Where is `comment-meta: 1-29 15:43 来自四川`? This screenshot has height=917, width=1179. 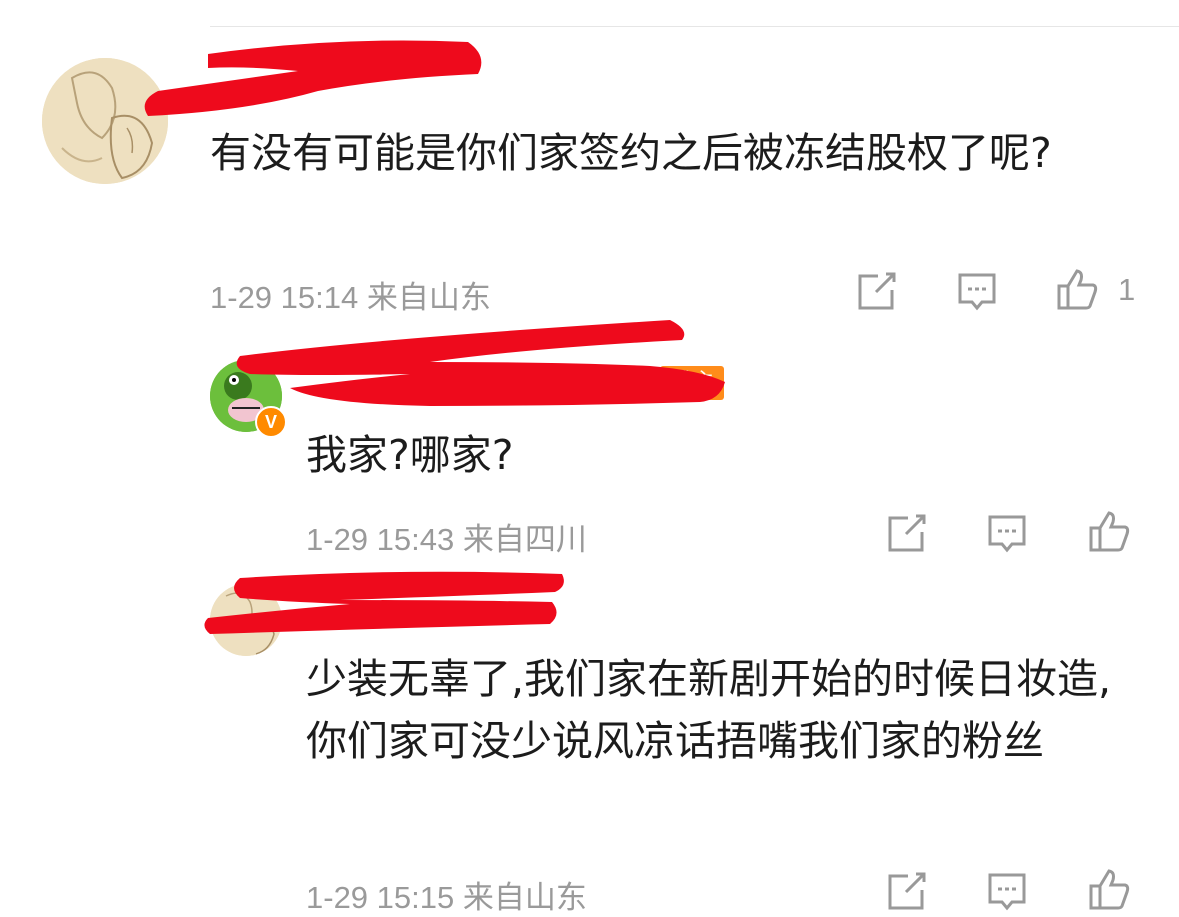 comment-meta: 1-29 15:43 来自四川 is located at coordinates (446, 539).